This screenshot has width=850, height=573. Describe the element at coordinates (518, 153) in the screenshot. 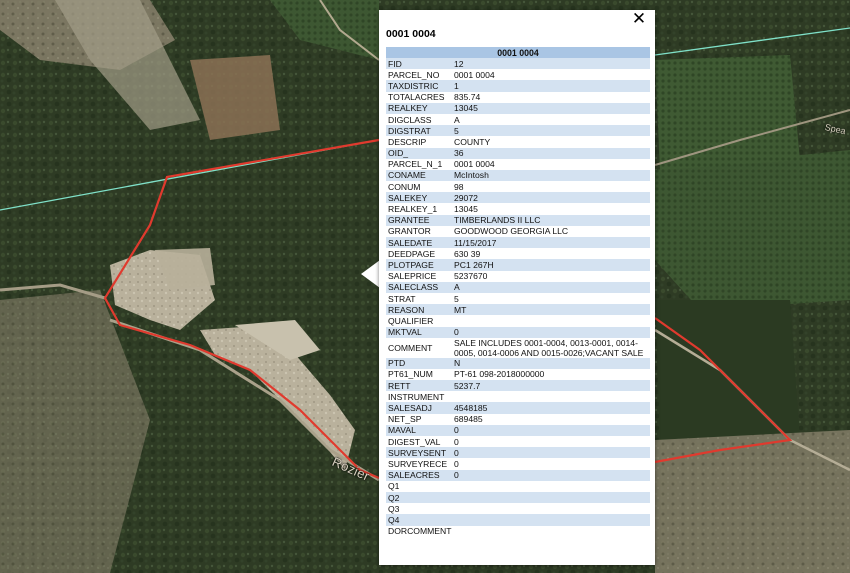

I see `table-row: OID_ 36` at that location.